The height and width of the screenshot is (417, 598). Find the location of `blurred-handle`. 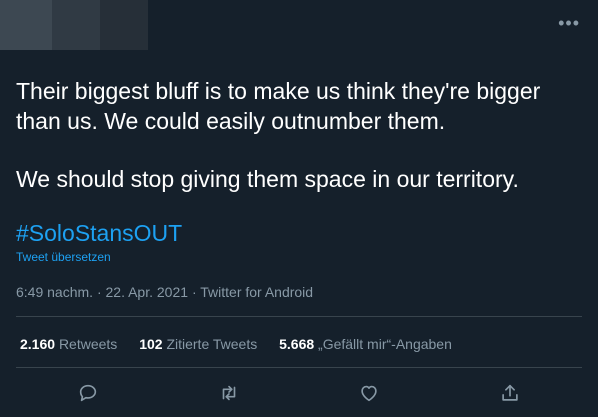

blurred-handle is located at coordinates (124, 25).